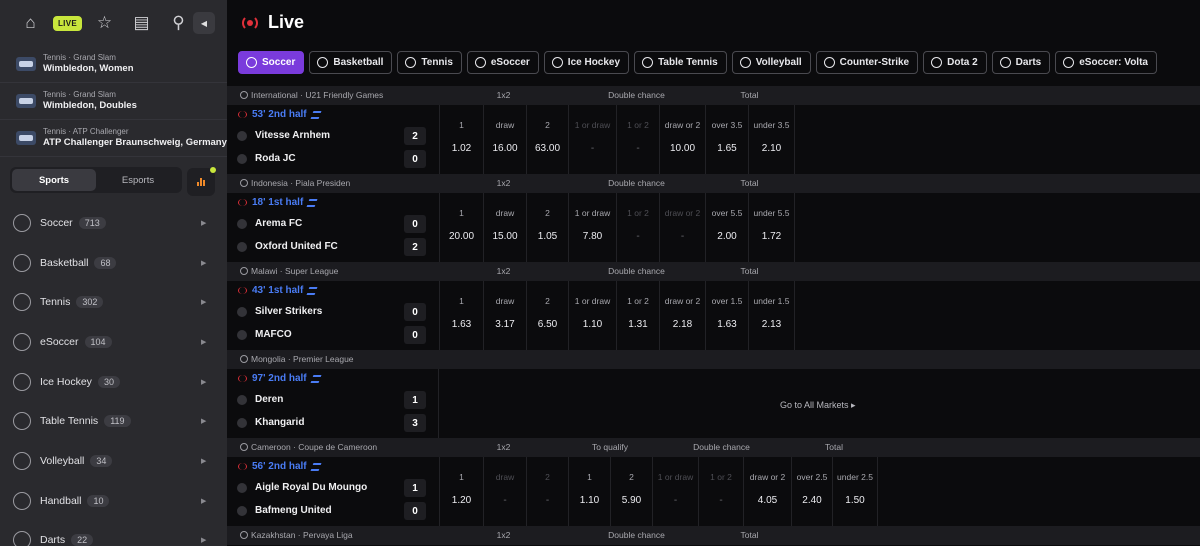  I want to click on page-title: Live, so click(286, 22).